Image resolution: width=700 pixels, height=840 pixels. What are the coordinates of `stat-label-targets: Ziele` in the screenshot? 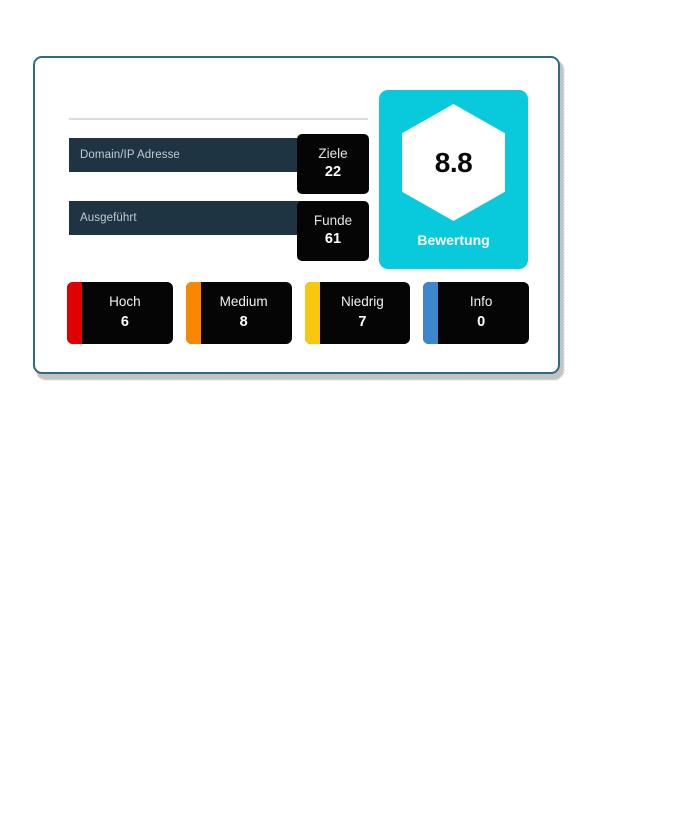 It's located at (333, 154).